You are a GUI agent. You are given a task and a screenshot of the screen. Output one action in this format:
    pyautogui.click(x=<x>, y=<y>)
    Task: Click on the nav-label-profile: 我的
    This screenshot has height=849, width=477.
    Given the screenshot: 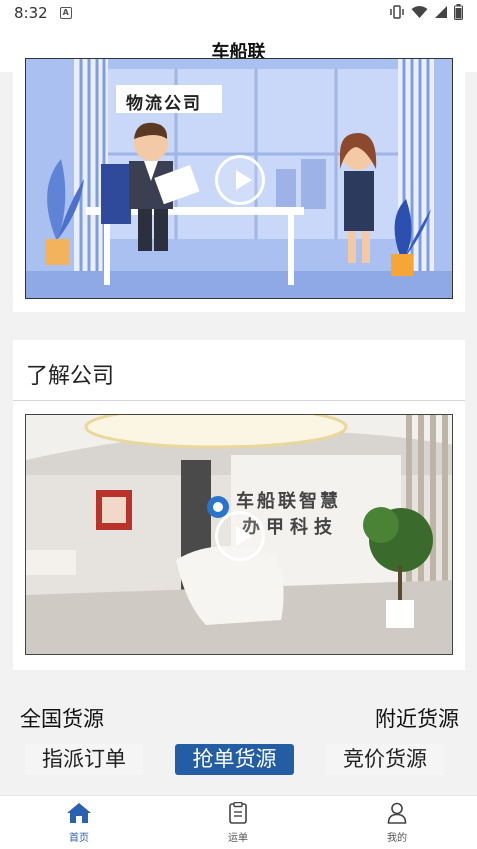 What is the action you would take?
    pyautogui.click(x=397, y=838)
    